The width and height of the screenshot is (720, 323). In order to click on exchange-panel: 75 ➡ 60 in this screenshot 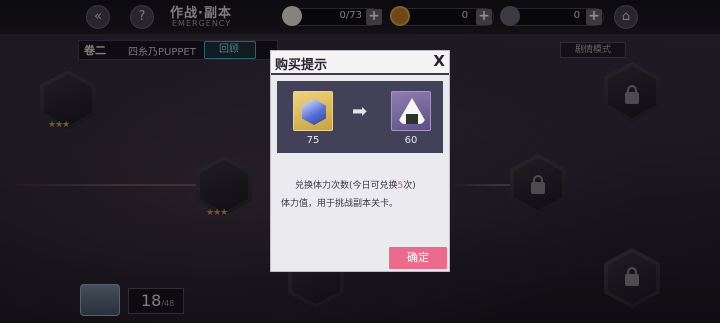, I will do `click(360, 117)`.